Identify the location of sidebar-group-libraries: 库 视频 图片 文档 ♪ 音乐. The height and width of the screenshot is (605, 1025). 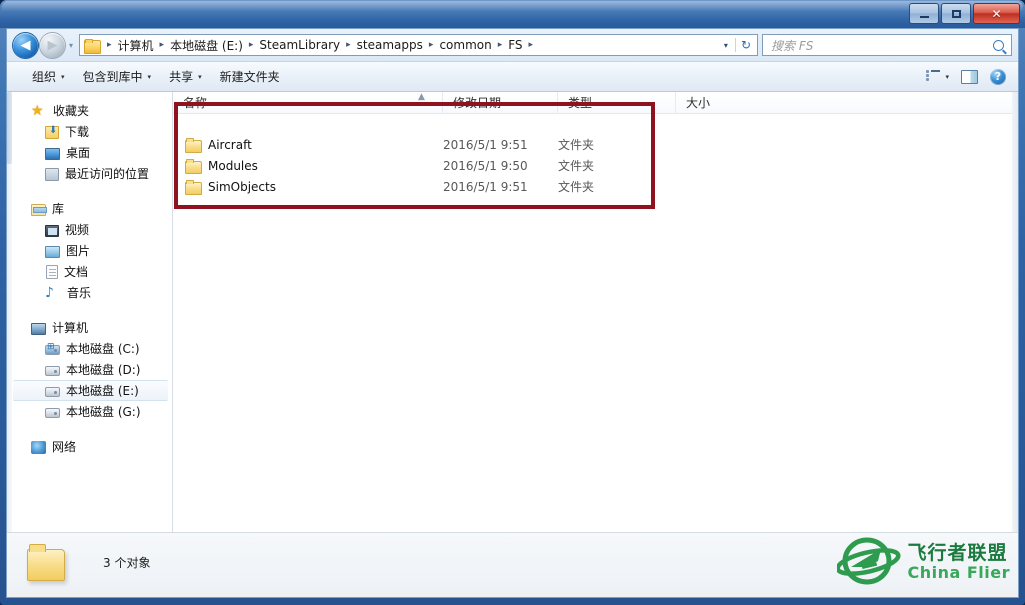
(89, 250).